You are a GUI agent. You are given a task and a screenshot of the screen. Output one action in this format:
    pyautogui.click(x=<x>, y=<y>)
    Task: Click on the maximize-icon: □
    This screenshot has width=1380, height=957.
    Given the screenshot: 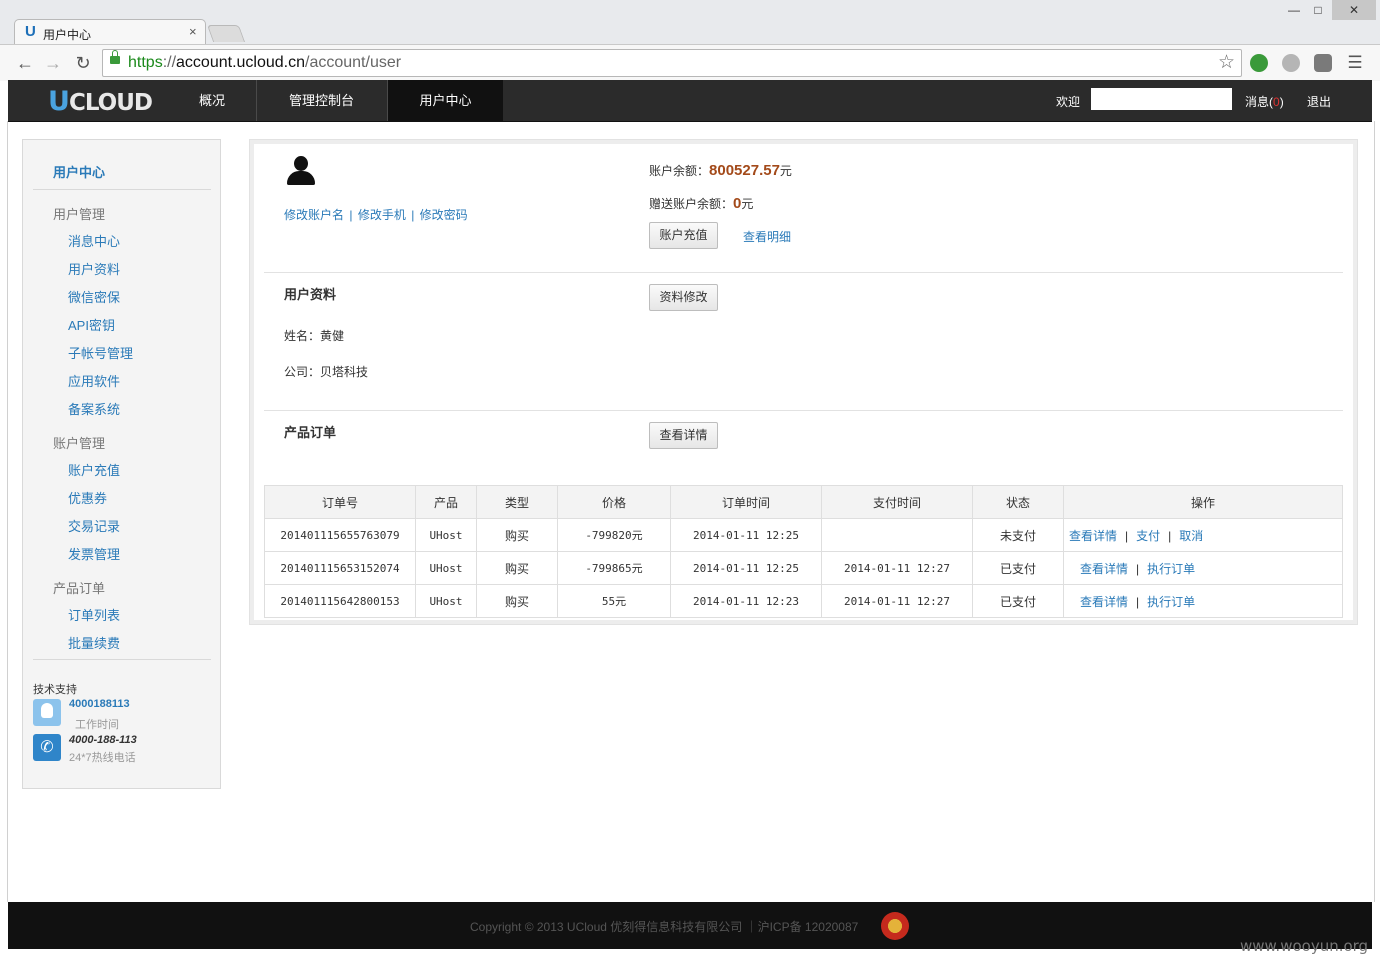 What is the action you would take?
    pyautogui.click(x=1318, y=10)
    